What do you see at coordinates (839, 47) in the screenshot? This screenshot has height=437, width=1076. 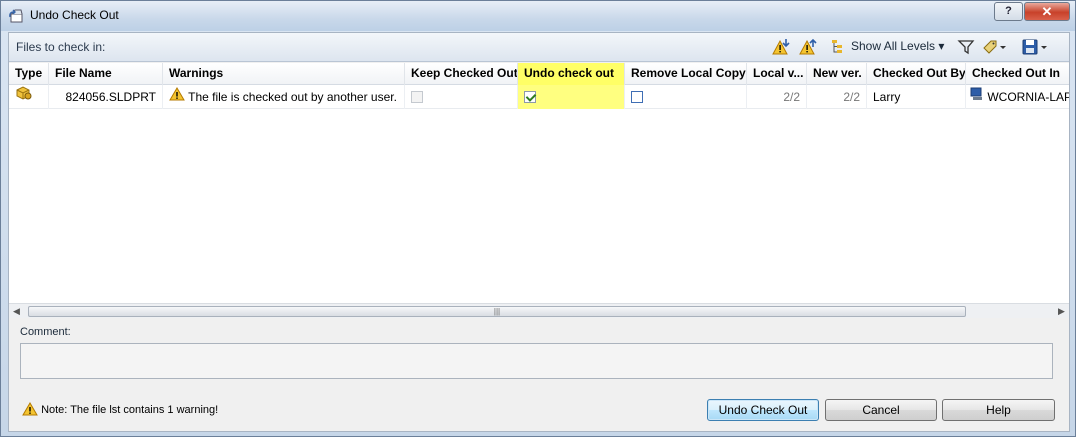 I see `tree-levels-icon` at bounding box center [839, 47].